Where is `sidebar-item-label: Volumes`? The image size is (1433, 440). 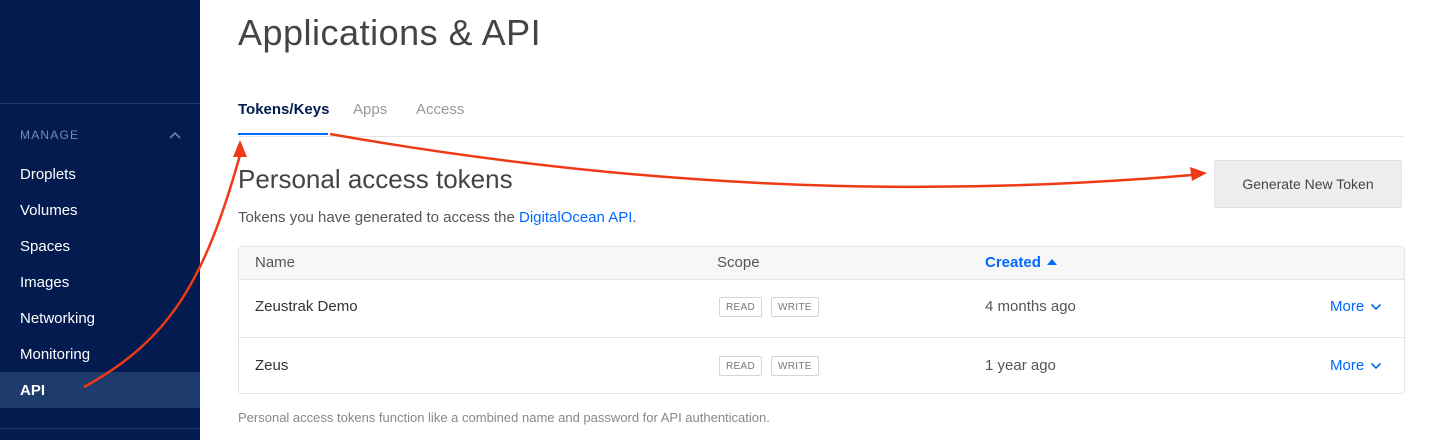 sidebar-item-label: Volumes is located at coordinates (49, 210).